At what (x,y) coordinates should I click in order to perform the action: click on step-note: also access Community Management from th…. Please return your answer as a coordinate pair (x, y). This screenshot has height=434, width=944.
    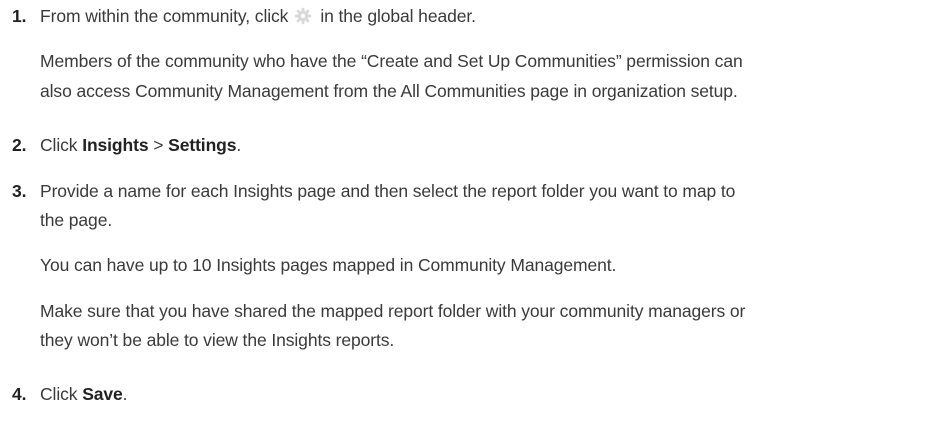
    Looking at the image, I should click on (389, 91).